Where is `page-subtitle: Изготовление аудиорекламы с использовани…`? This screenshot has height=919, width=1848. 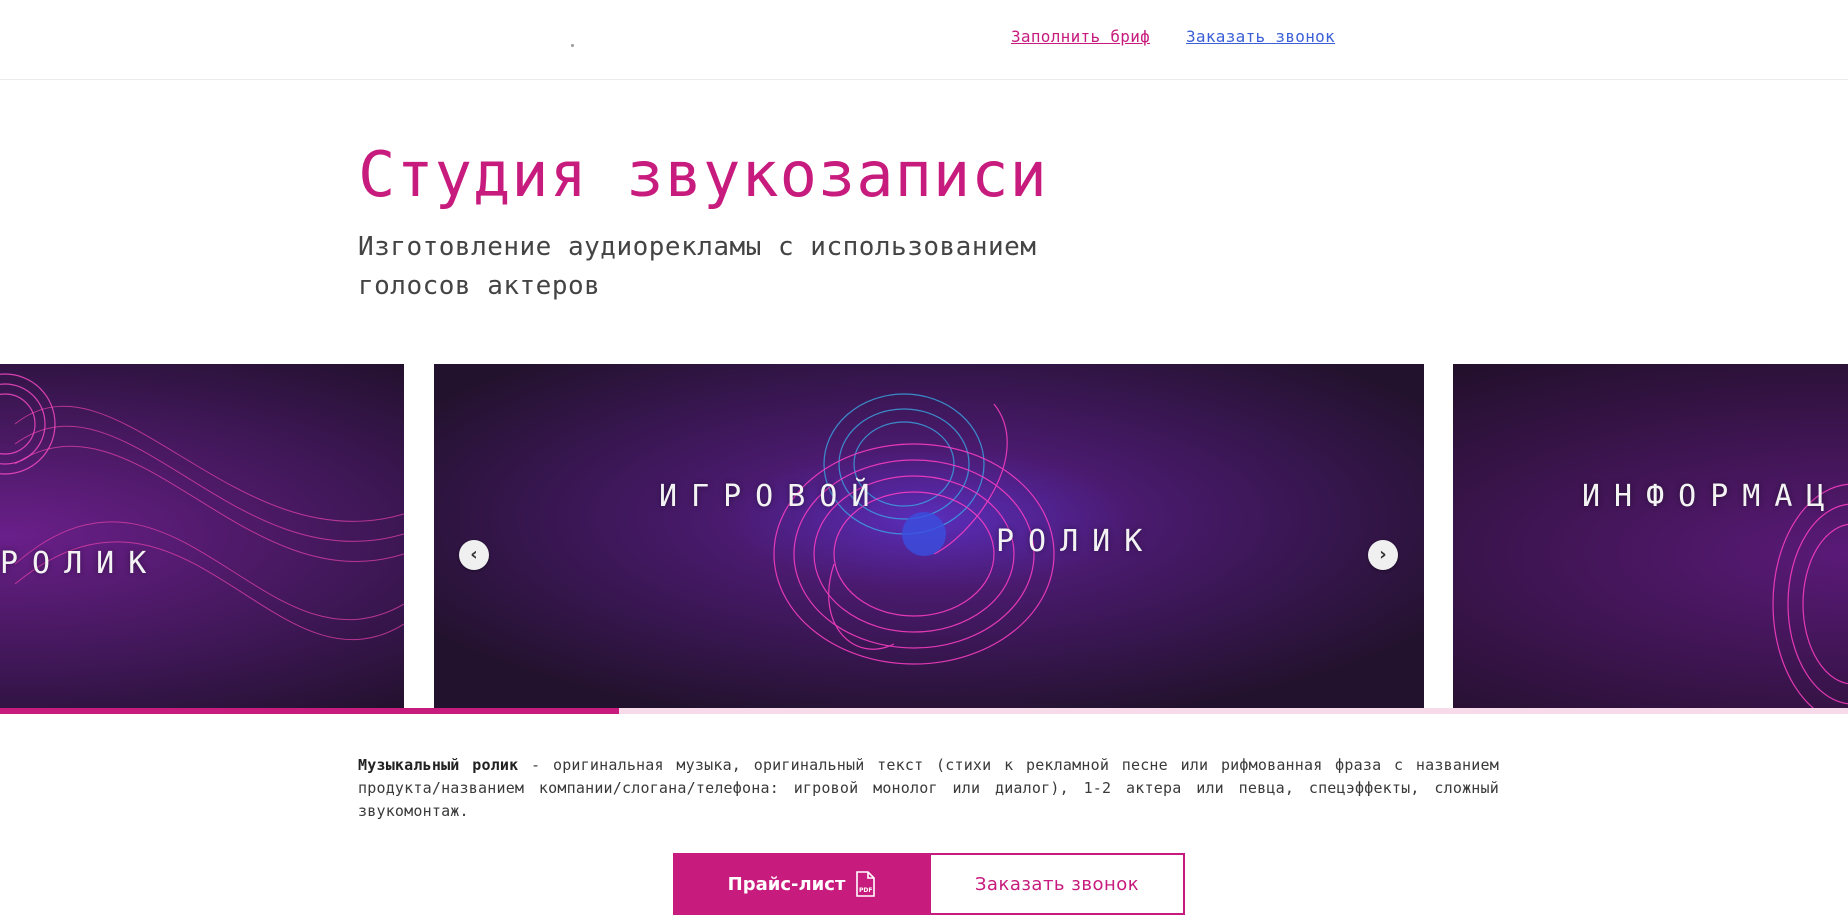
page-subtitle: Изготовление аудиорекламы с использовани… is located at coordinates (697, 266).